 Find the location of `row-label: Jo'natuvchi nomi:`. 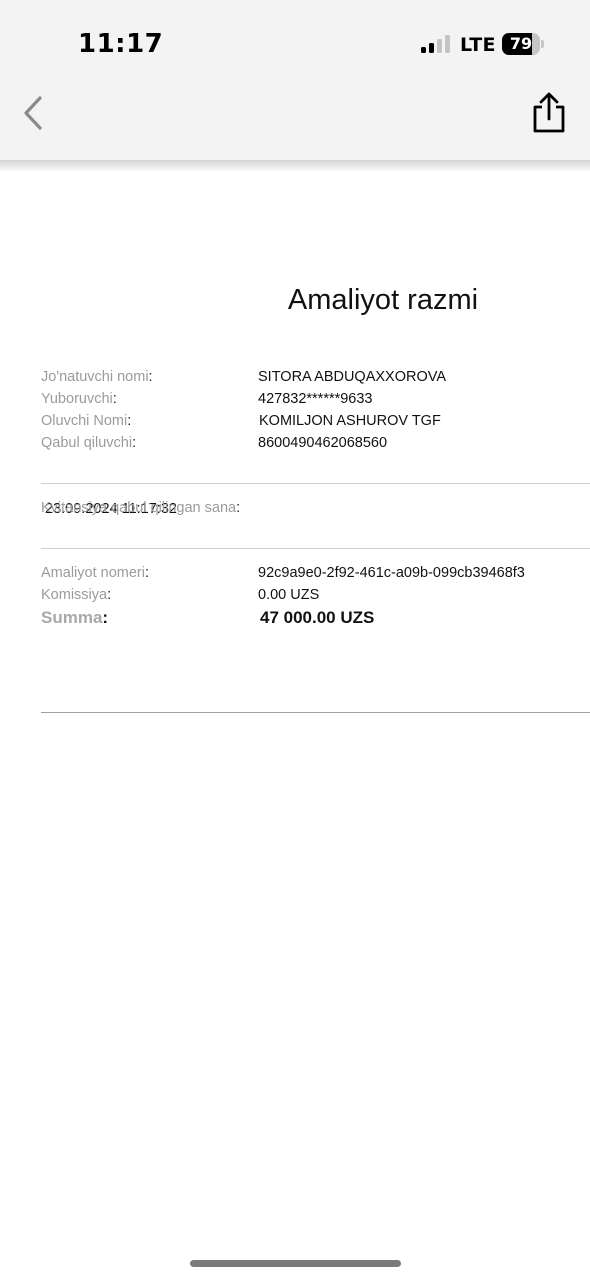

row-label: Jo'natuvchi nomi: is located at coordinates (97, 377).